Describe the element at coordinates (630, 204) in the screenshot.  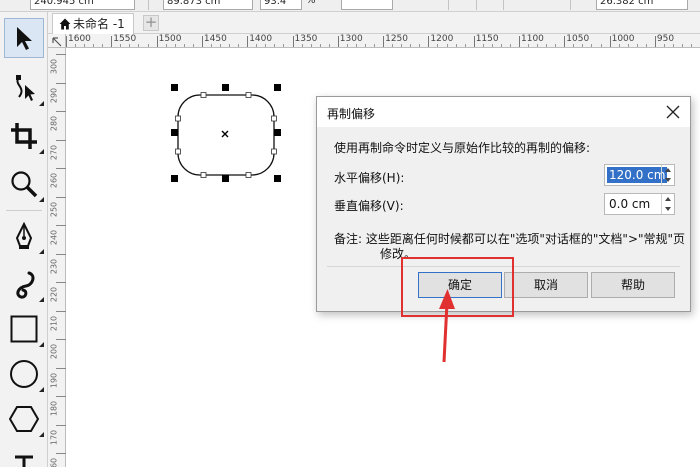
I see `vertical-offset-value: 0.0 cm` at that location.